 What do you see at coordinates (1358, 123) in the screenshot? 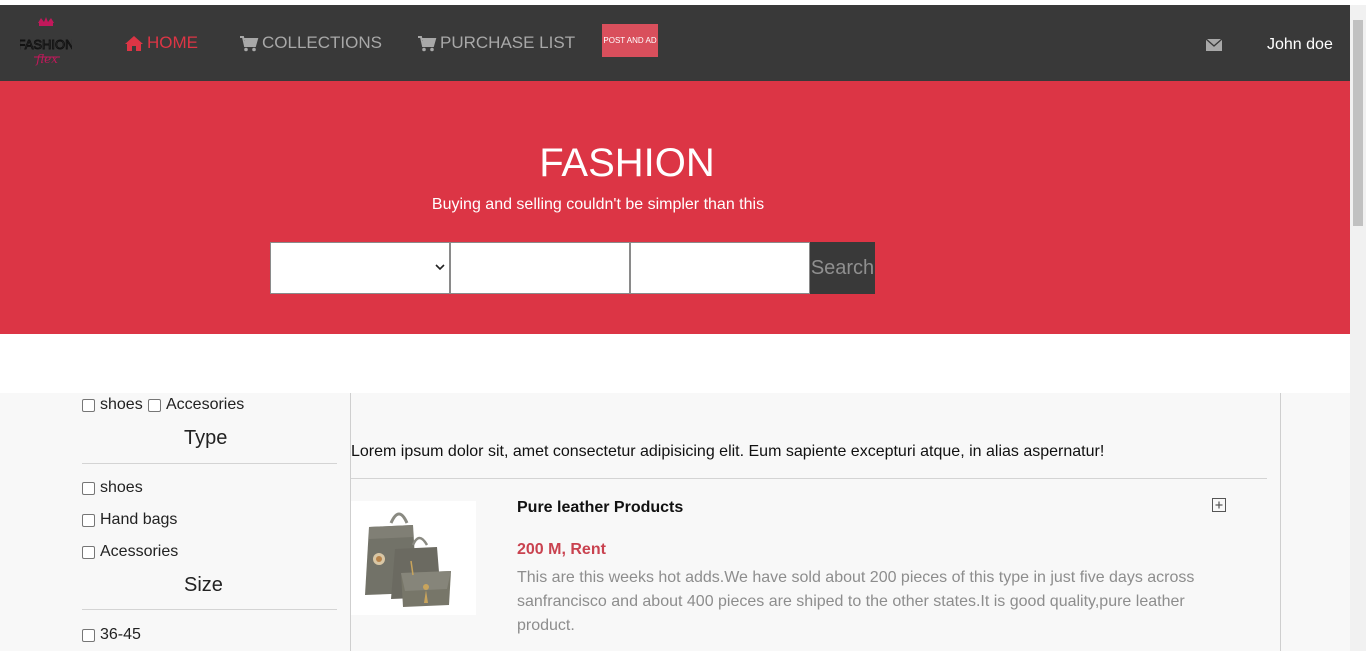
I see `scrollbar-thumb` at bounding box center [1358, 123].